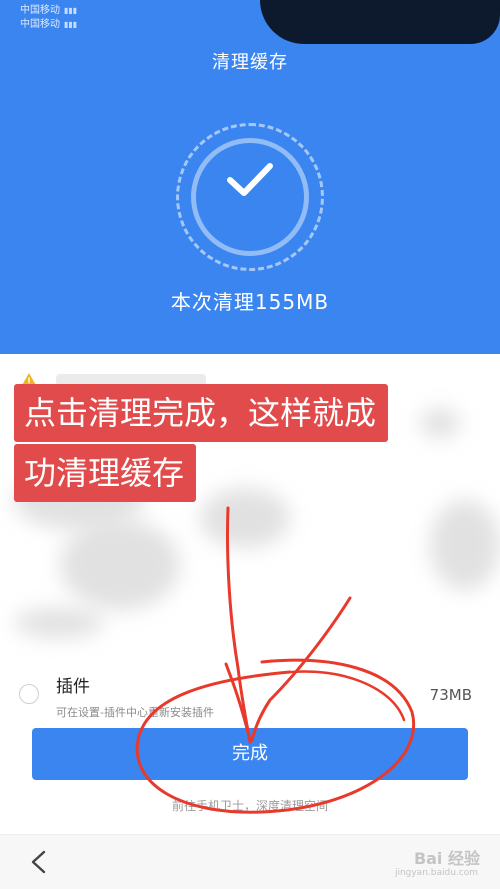 The width and height of the screenshot is (500, 889). What do you see at coordinates (436, 873) in the screenshot?
I see `watermark-url: jingyan.baidu.com` at bounding box center [436, 873].